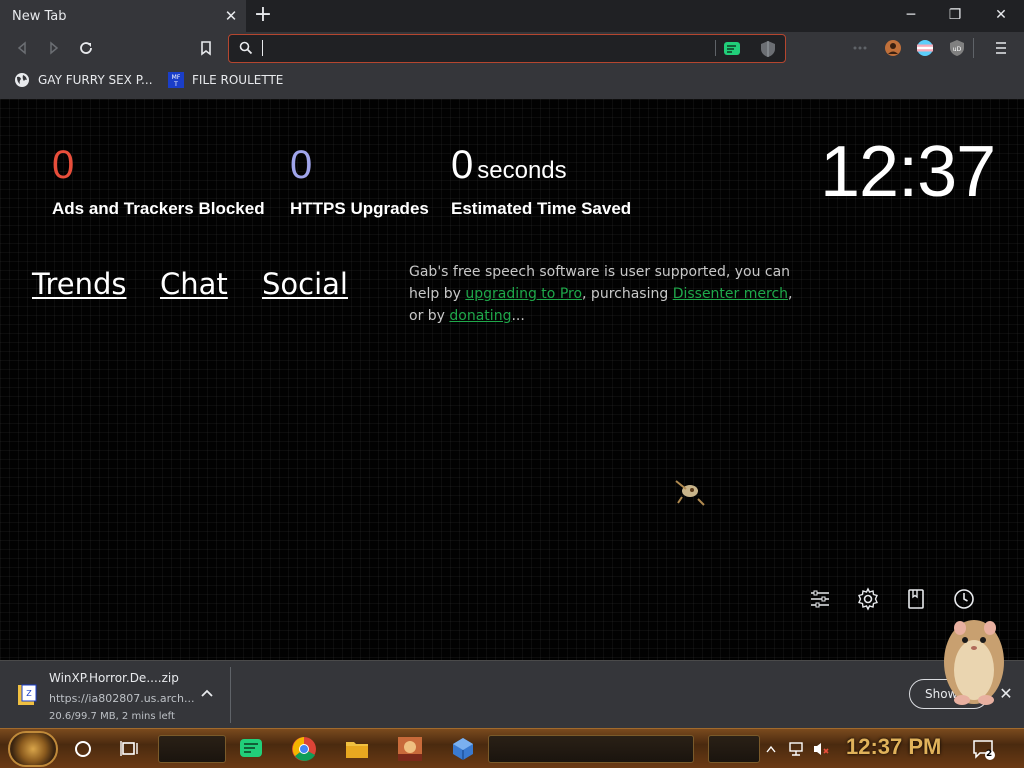  I want to click on https-upgrades-count: 0, so click(301, 165).